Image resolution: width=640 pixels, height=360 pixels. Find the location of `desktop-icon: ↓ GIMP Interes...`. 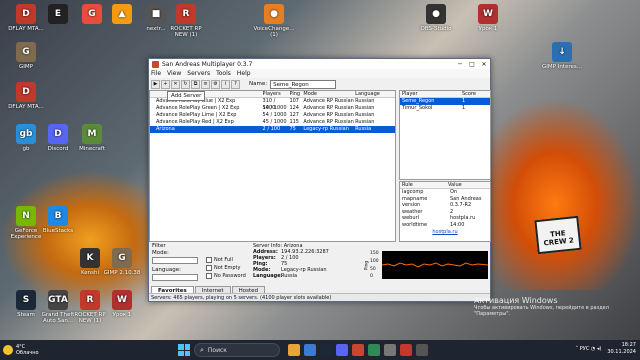

desktop-icon: ↓ GIMP Interes... is located at coordinates (562, 56).